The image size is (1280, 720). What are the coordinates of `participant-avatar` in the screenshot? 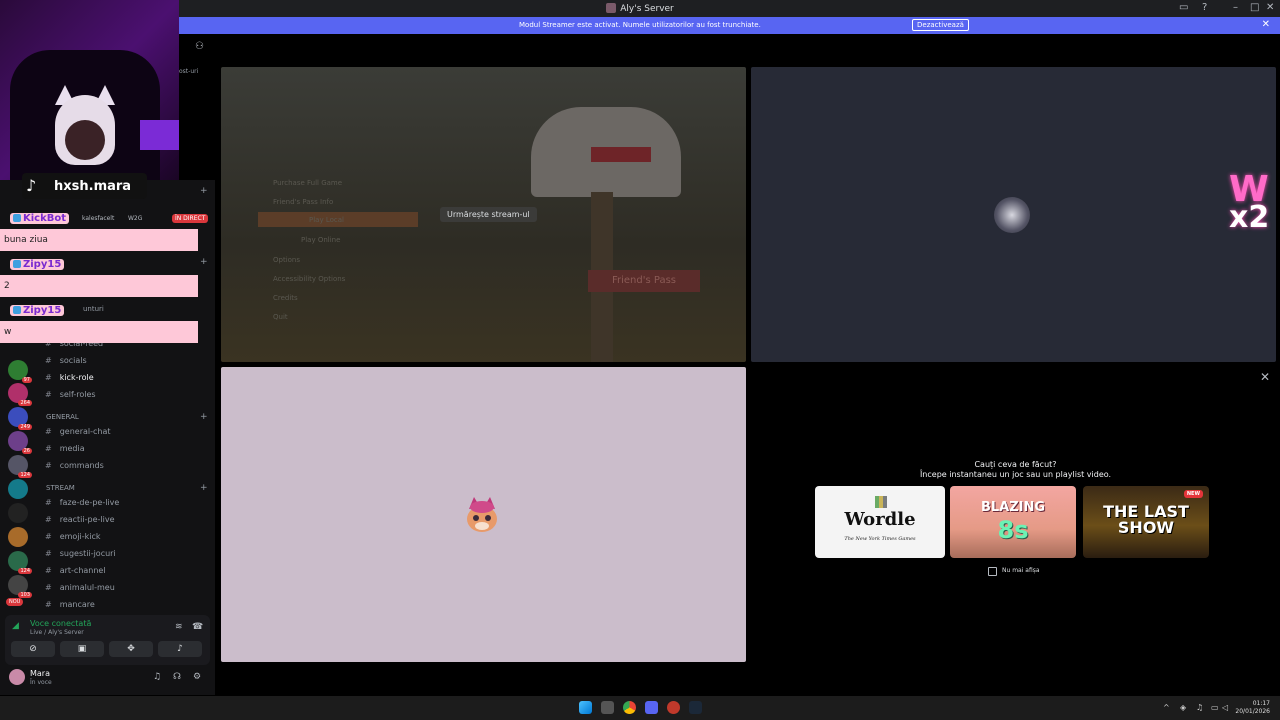 It's located at (1012, 215).